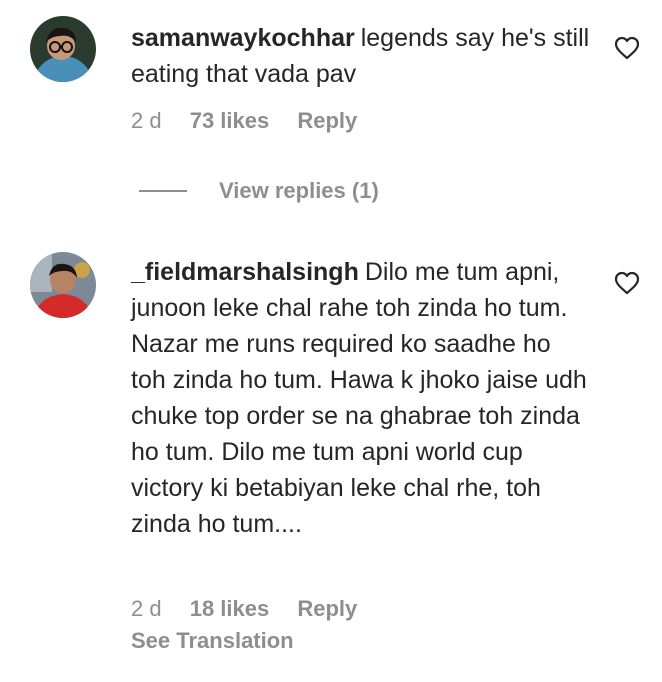  I want to click on comment-likes-count: 18 likes, so click(230, 608).